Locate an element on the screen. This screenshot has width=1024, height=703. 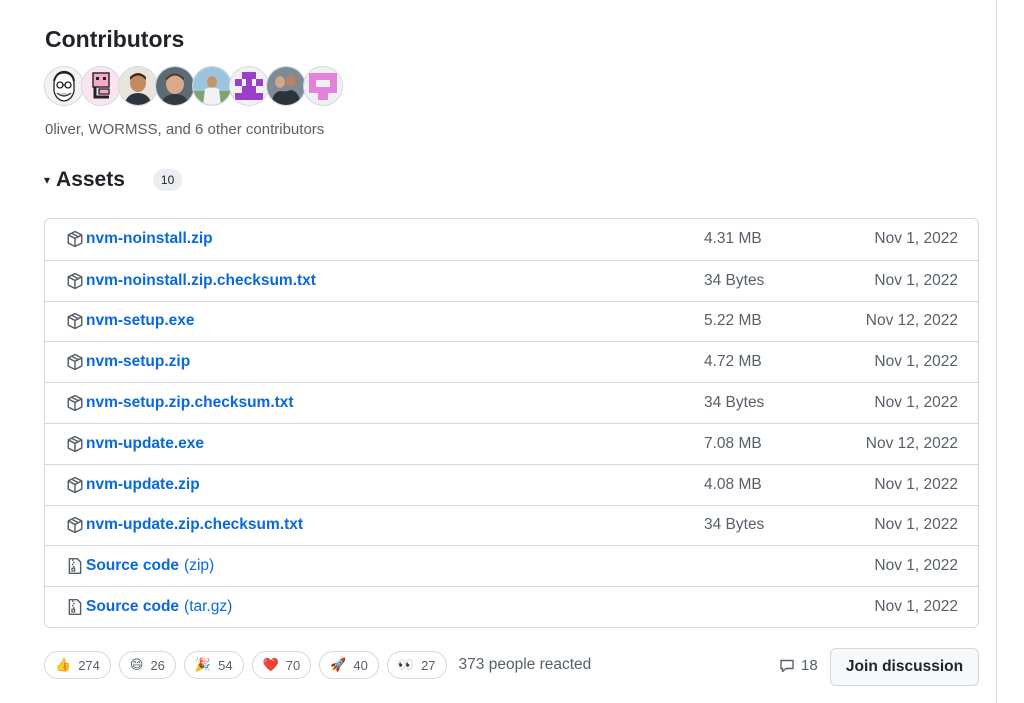
eyes-icon: 👀 is located at coordinates (406, 664).